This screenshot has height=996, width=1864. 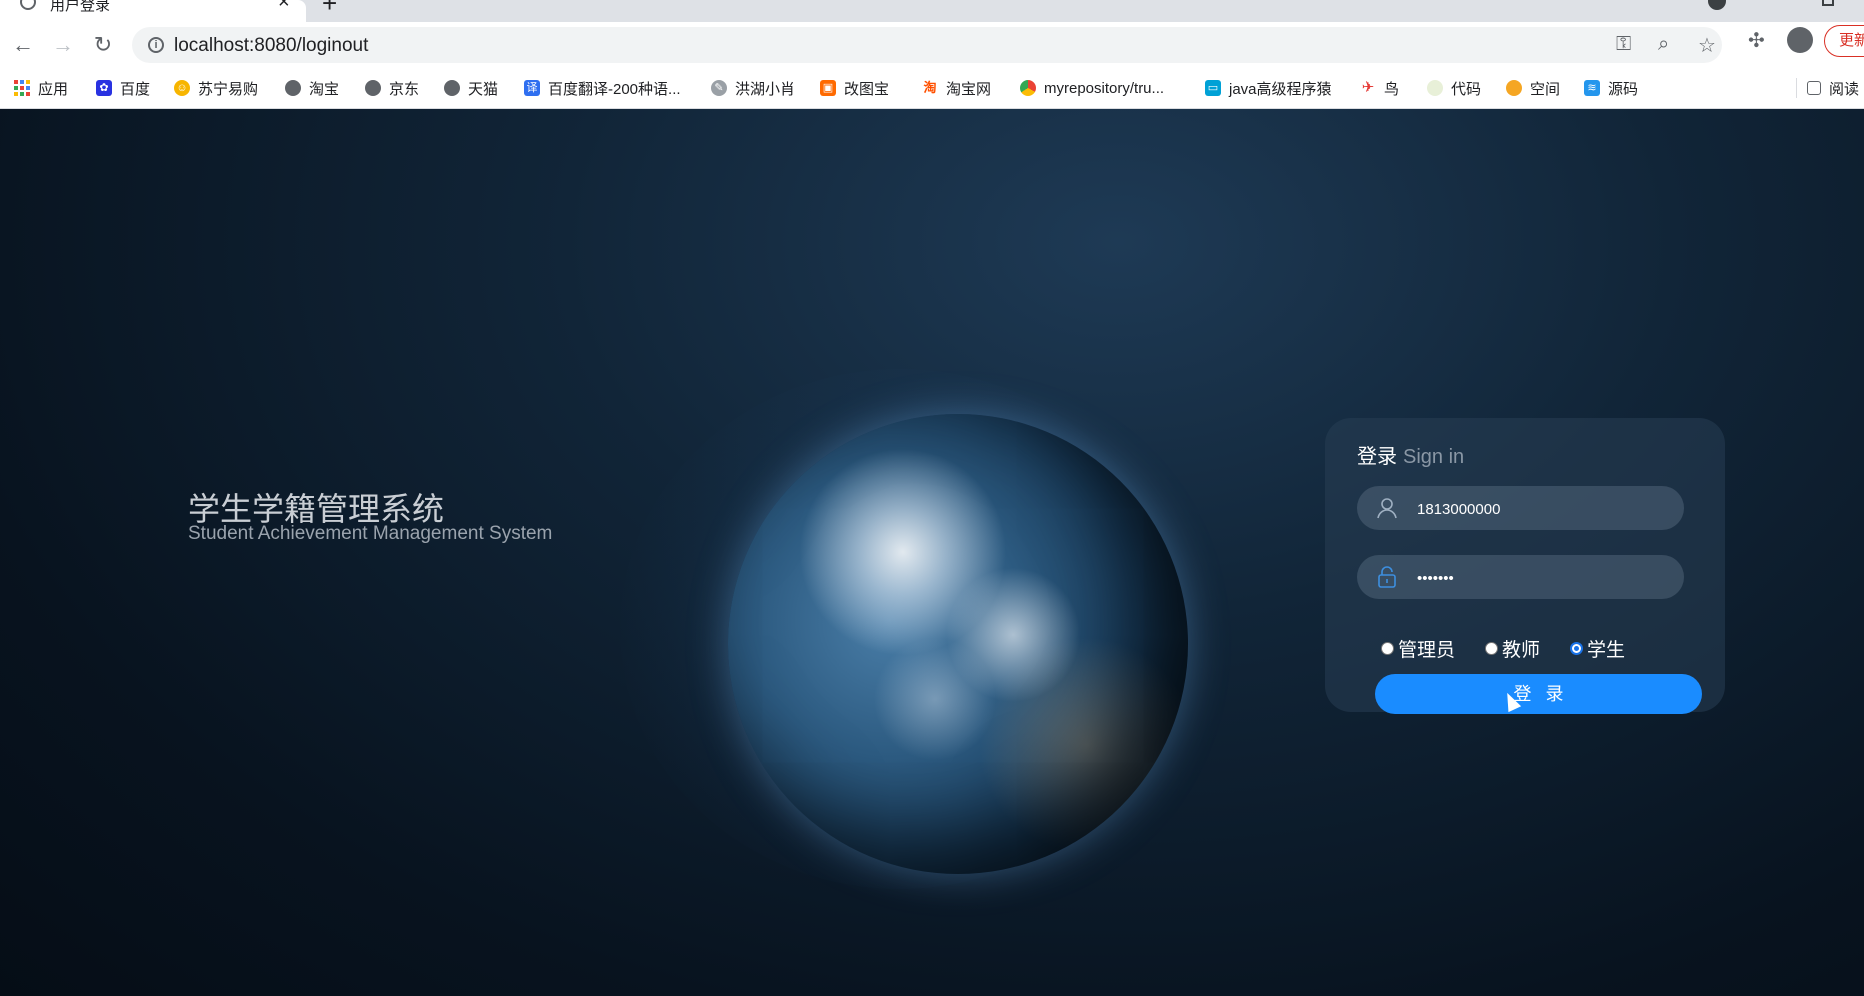 What do you see at coordinates (271, 46) in the screenshot?
I see `url-text: localhost:8080/loginout` at bounding box center [271, 46].